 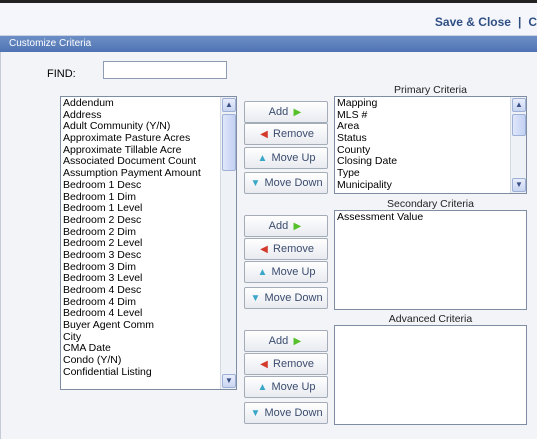 What do you see at coordinates (140, 373) in the screenshot?
I see `list-item: Confidential Listing` at bounding box center [140, 373].